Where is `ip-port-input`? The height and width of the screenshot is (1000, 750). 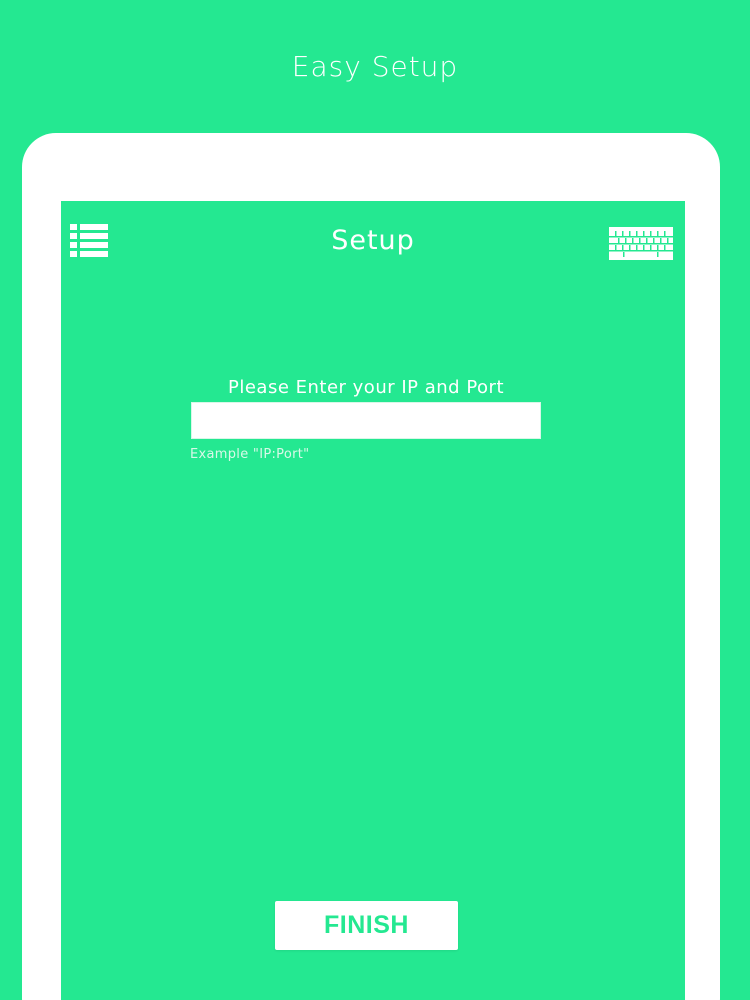 ip-port-input is located at coordinates (366, 420).